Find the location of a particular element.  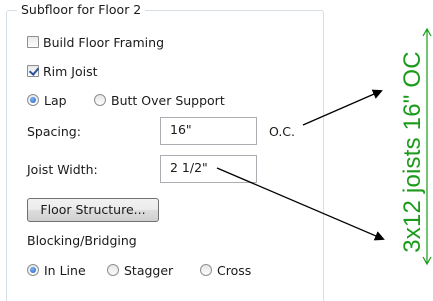

butt-over-support-label: Butt Over Support is located at coordinates (168, 100).